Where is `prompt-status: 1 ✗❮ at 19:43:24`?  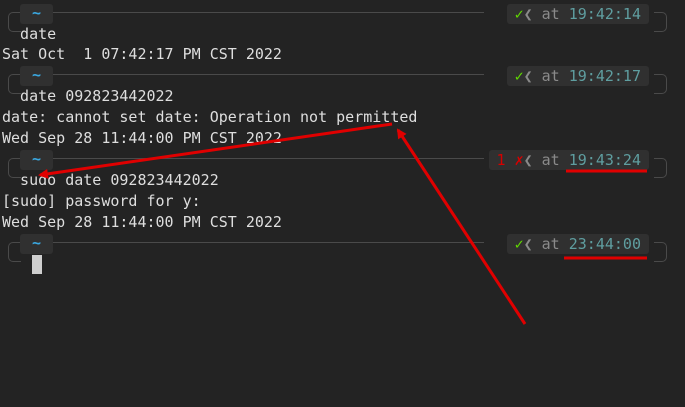
prompt-status: 1 ✗❮ at 19:43:24 is located at coordinates (568, 160).